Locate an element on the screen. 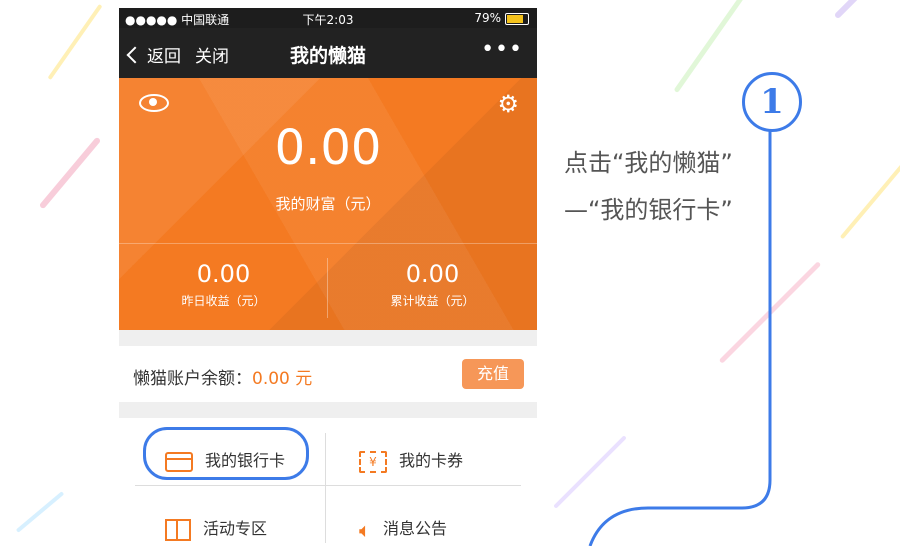 The image size is (900, 546). hint-line-1: 点击“我的懒猫” is located at coordinates (648, 163).